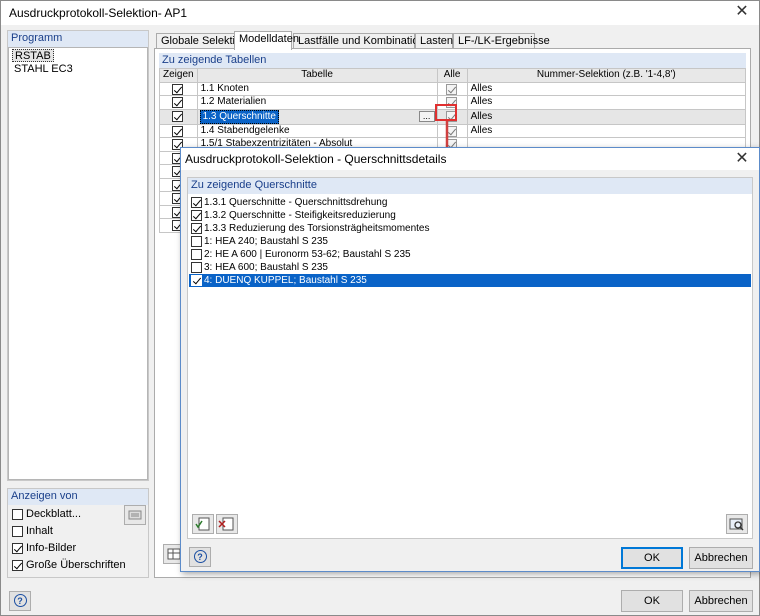 The width and height of the screenshot is (760, 616). What do you see at coordinates (266, 241) in the screenshot?
I see `item-label: 1: HEA 240; Baustahl S 235` at bounding box center [266, 241].